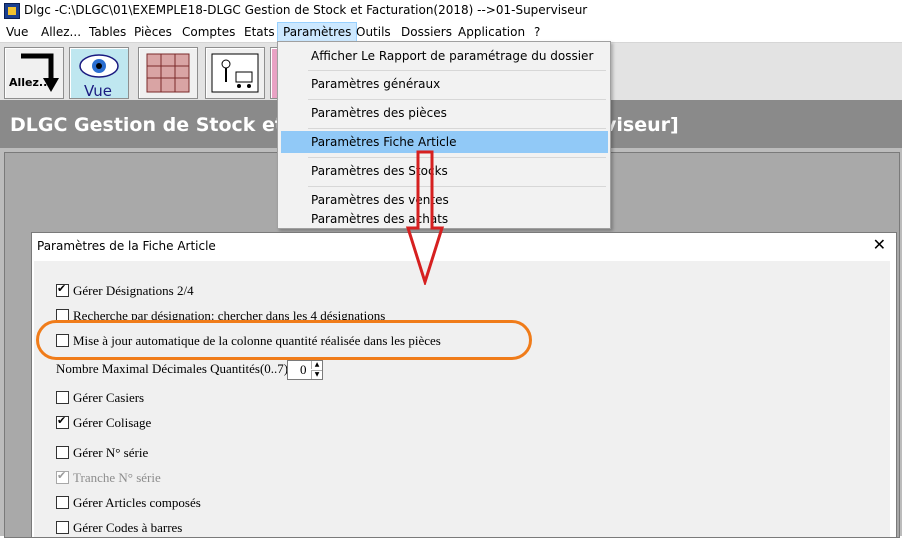  What do you see at coordinates (126, 246) in the screenshot?
I see `dialog-title: Paramètres de la Fiche Article` at bounding box center [126, 246].